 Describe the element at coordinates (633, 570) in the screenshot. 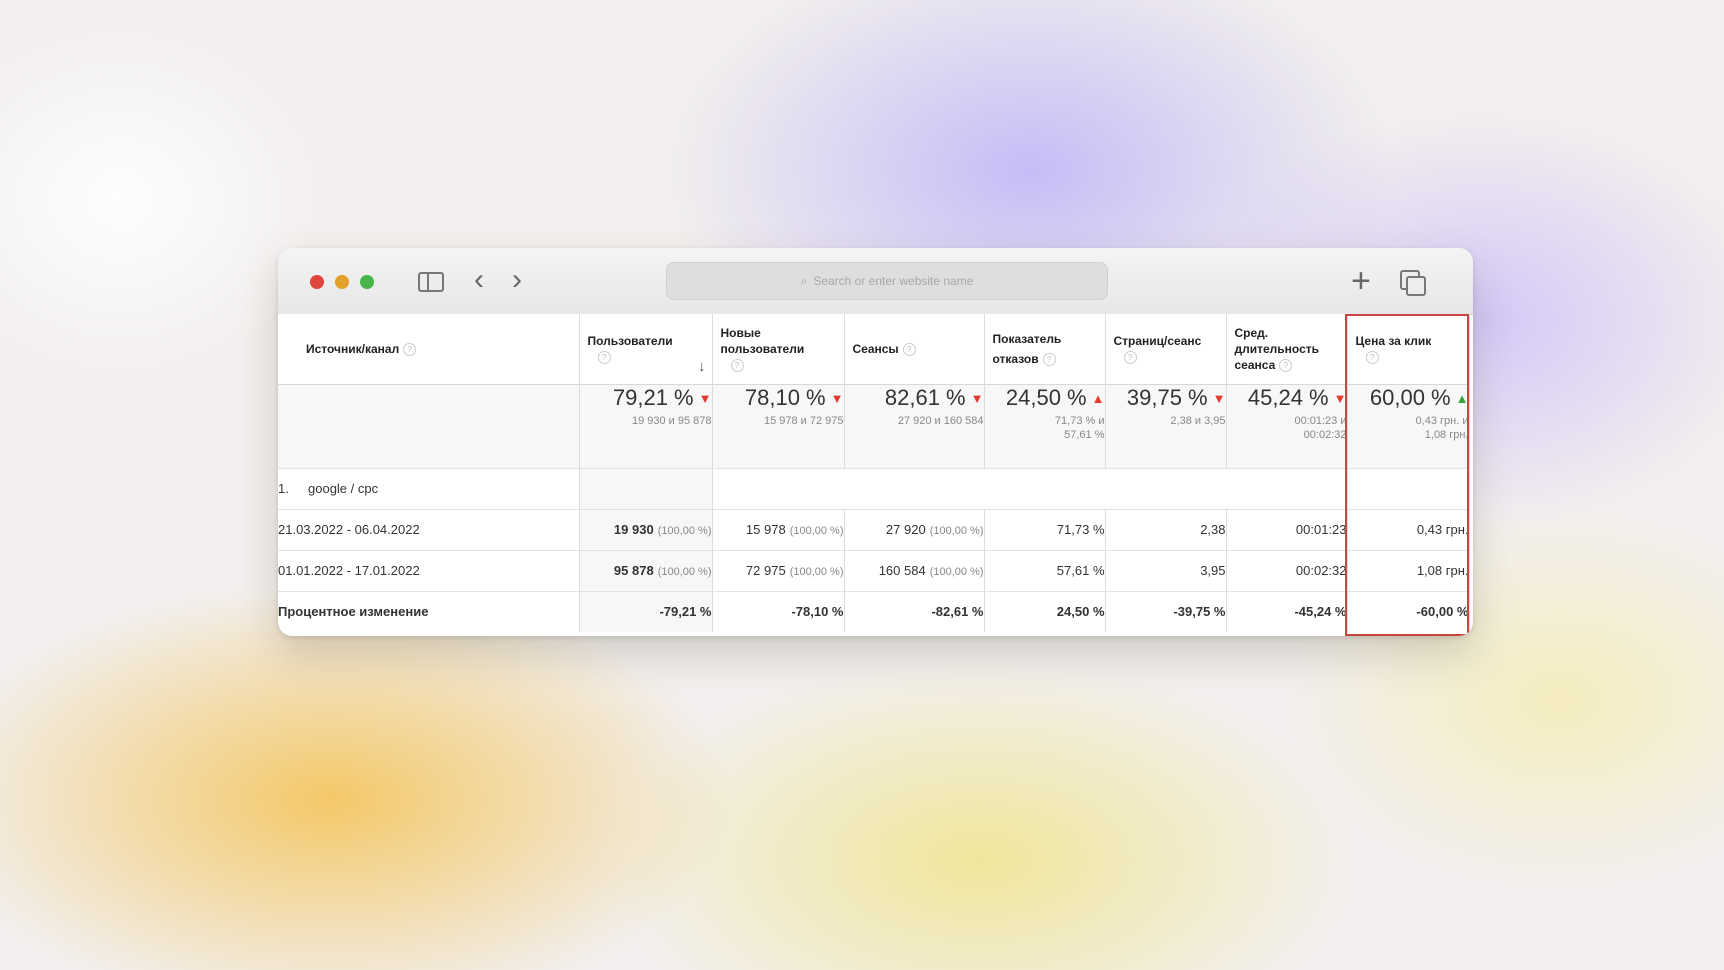

I see `cell-value: 95 878` at that location.